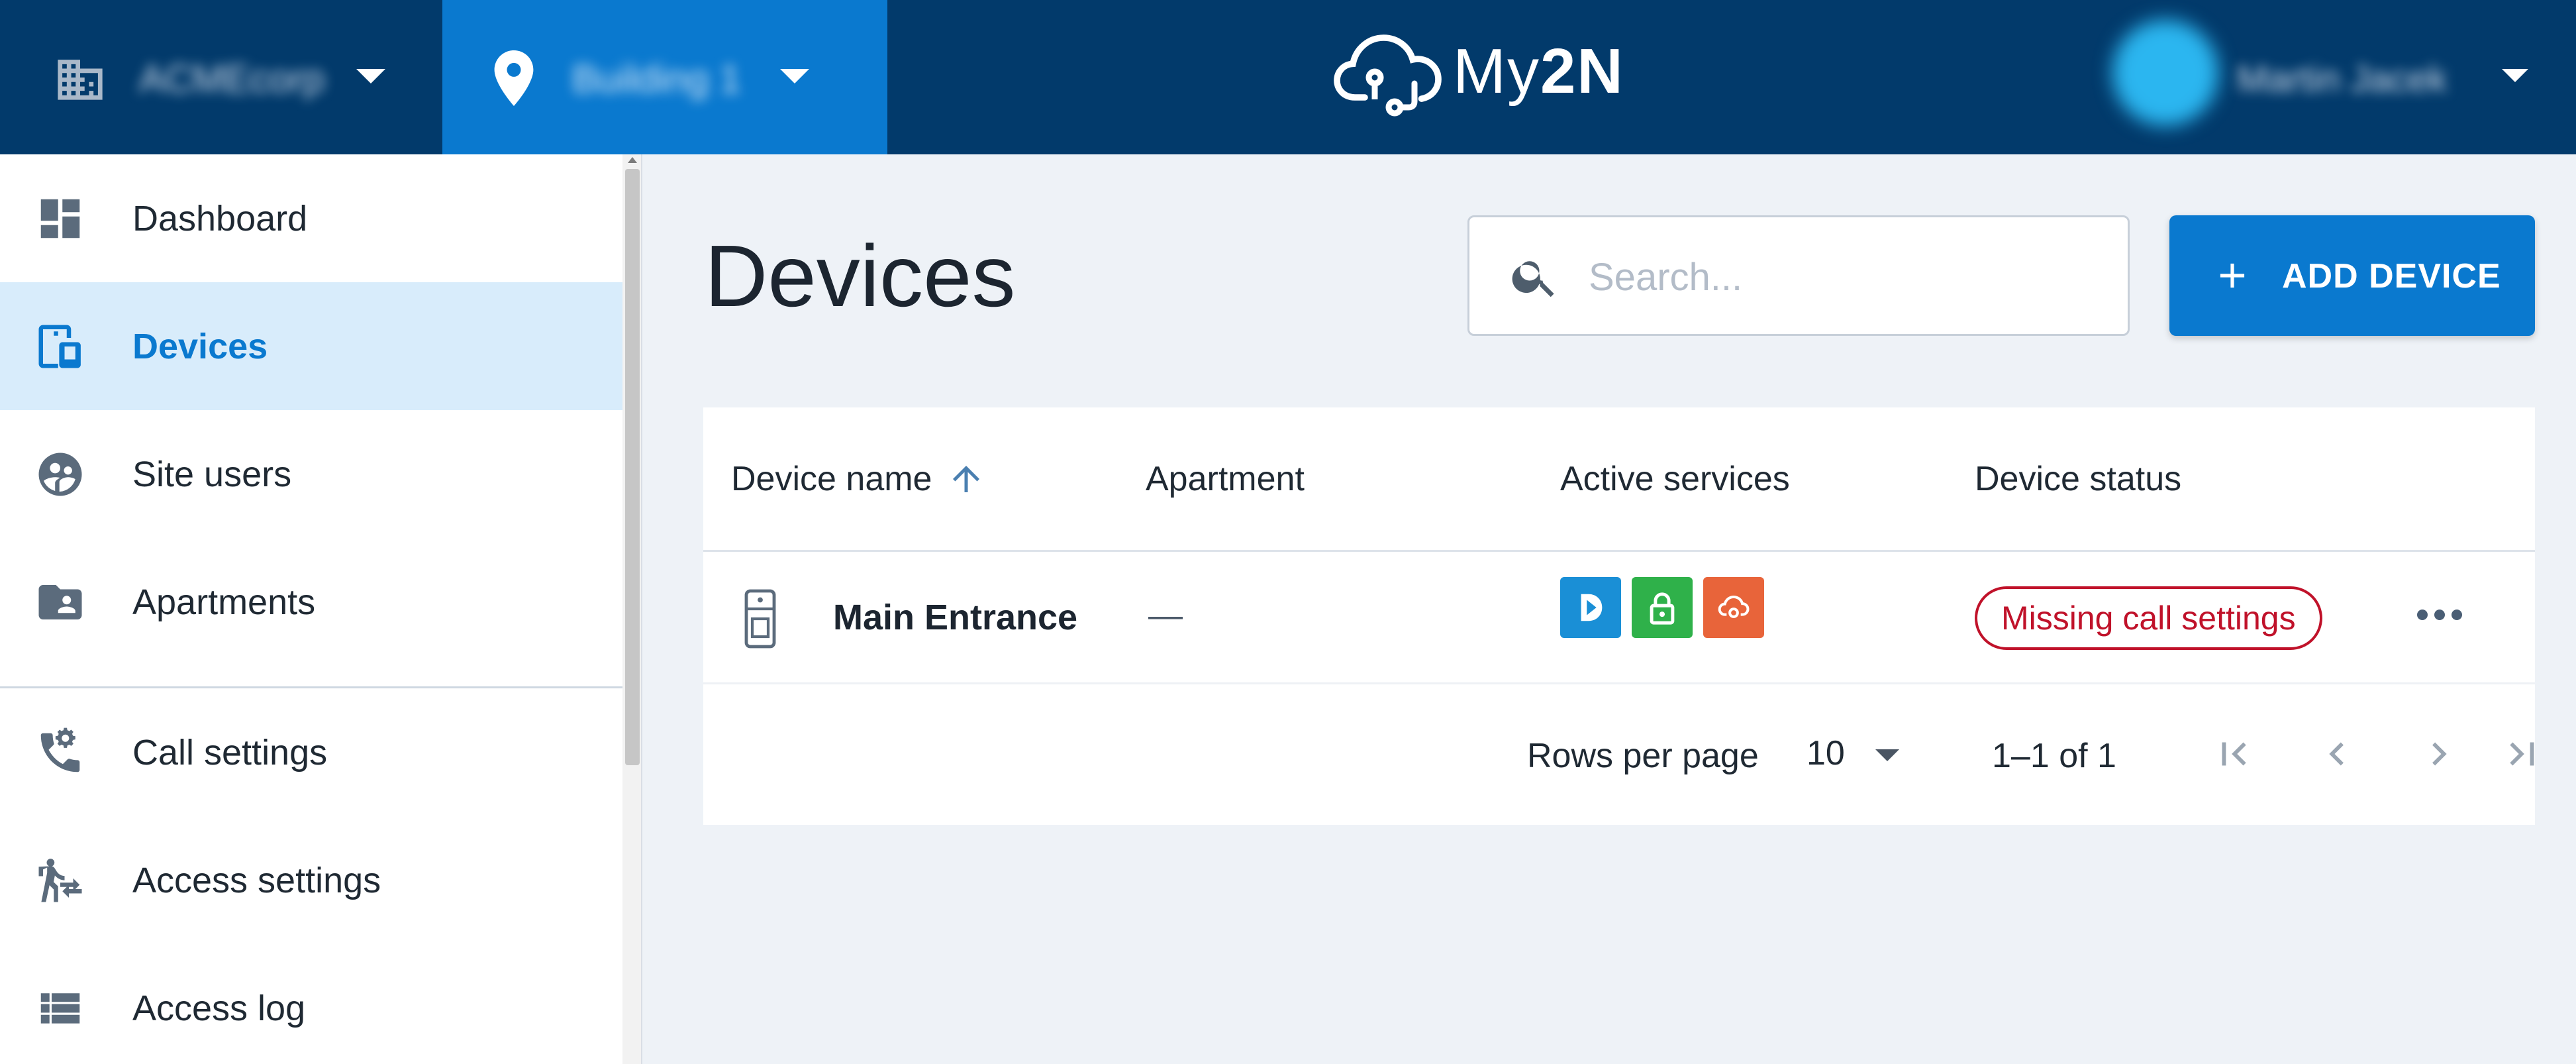  I want to click on logo-text: My2N, so click(1538, 71).